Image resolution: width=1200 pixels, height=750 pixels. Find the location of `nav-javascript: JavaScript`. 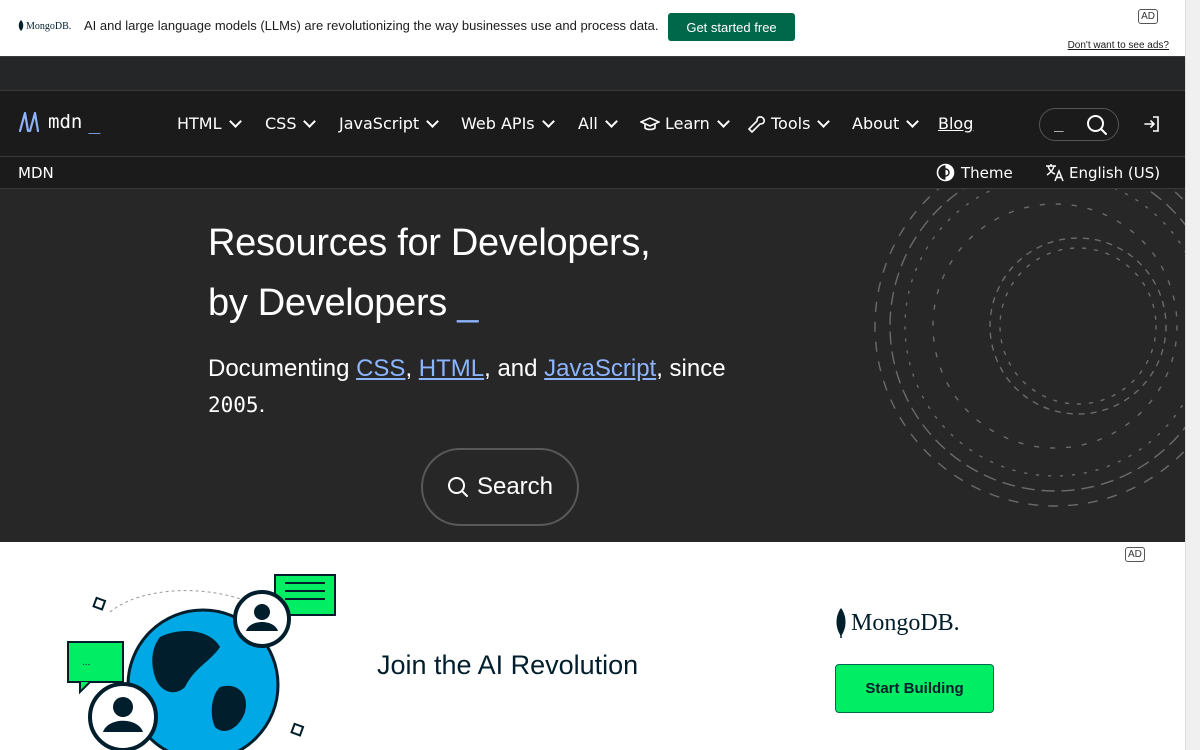

nav-javascript: JavaScript is located at coordinates (389, 123).